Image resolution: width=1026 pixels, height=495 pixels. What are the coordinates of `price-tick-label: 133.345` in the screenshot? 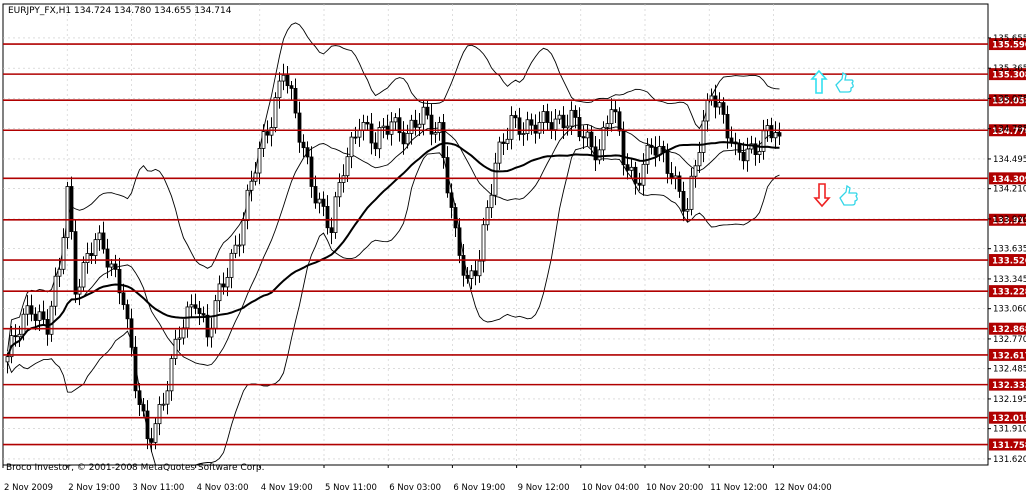 It's located at (1009, 280).